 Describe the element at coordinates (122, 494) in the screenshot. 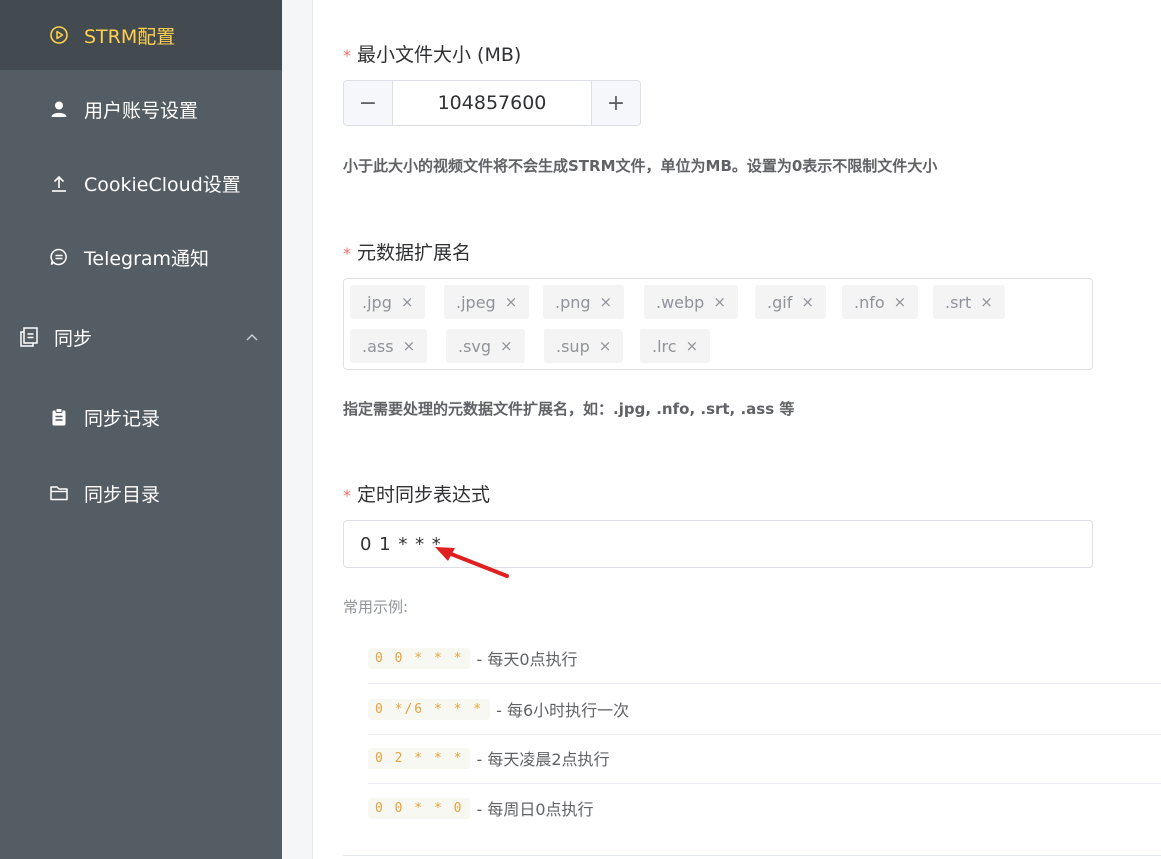

I see `sidebar-item-label: 同步目录` at that location.